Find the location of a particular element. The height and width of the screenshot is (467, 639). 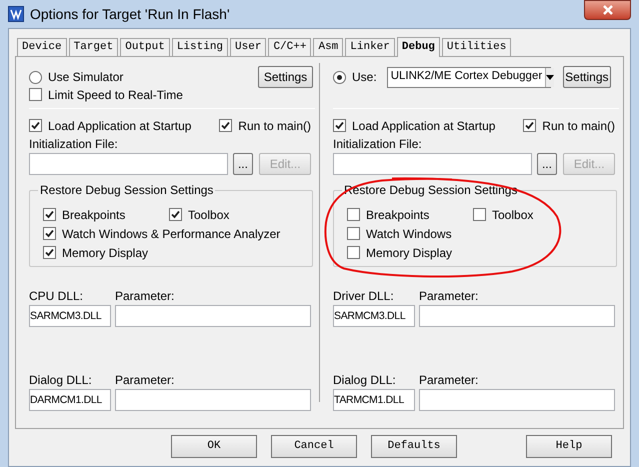

checkbox-label: Limit Speed to Real-Time is located at coordinates (115, 95).